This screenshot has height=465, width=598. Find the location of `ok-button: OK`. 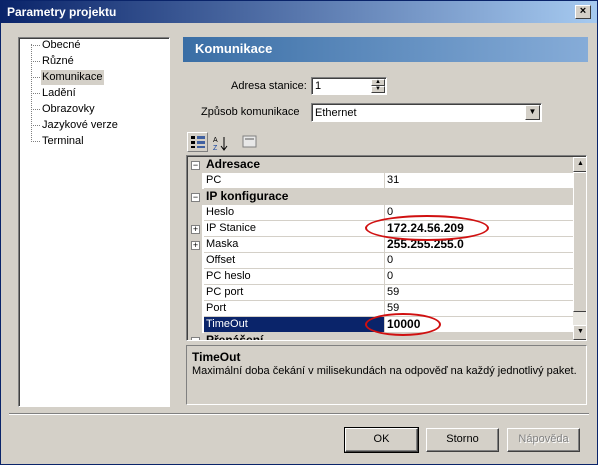

ok-button: OK is located at coordinates (381, 440).